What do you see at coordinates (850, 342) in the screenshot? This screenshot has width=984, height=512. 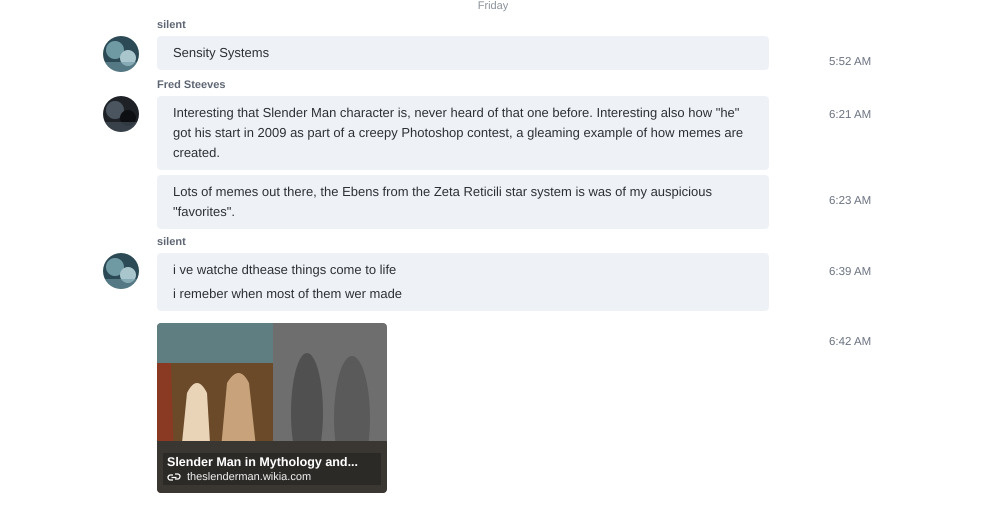 I see `timestamp: 6:42 AM` at bounding box center [850, 342].